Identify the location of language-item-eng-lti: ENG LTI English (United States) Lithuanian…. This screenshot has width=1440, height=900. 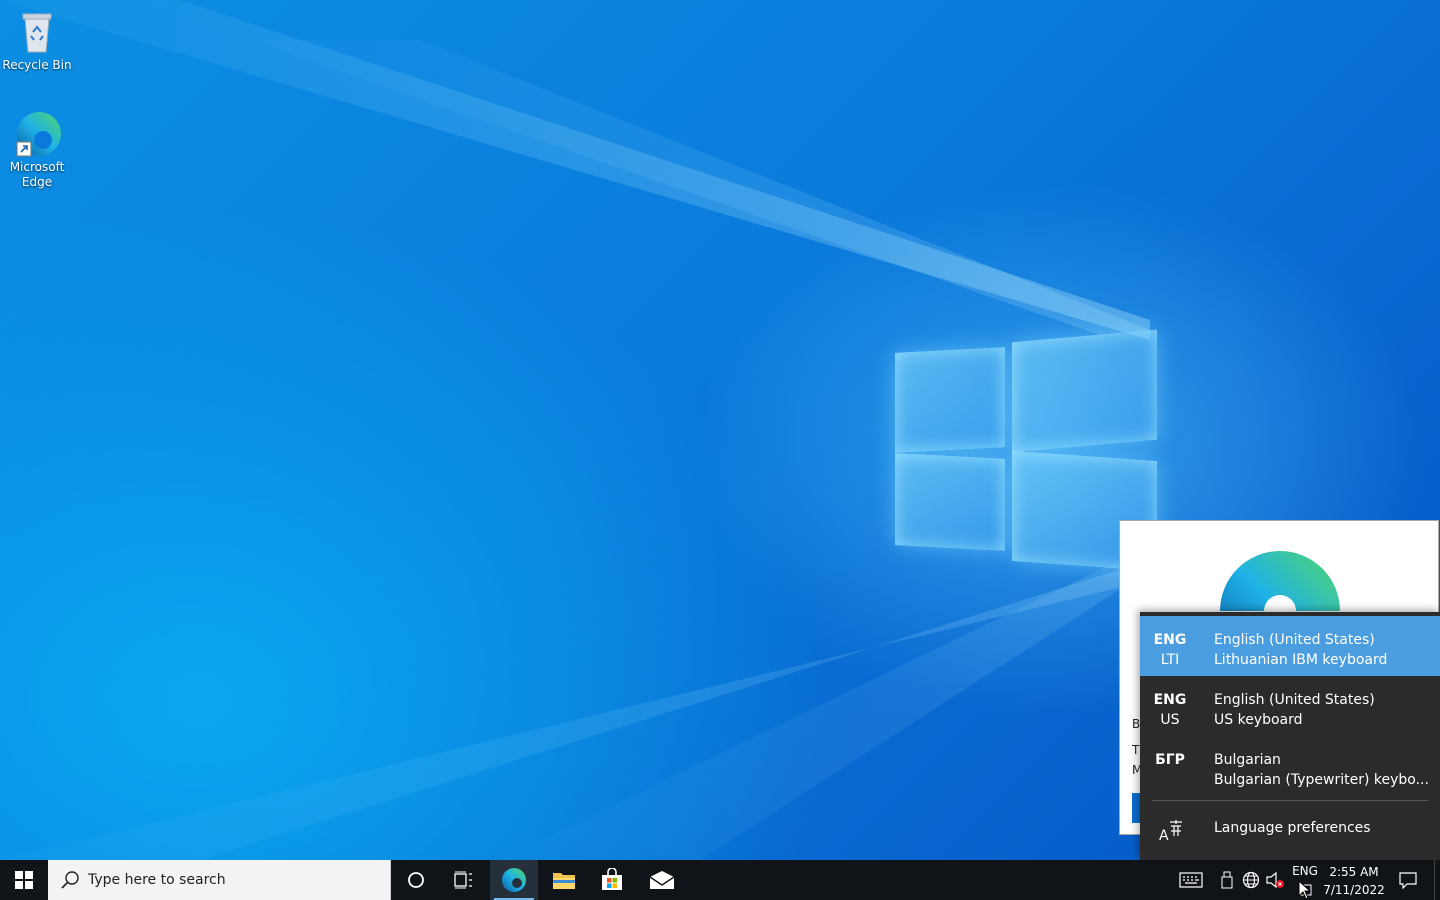
(1290, 646).